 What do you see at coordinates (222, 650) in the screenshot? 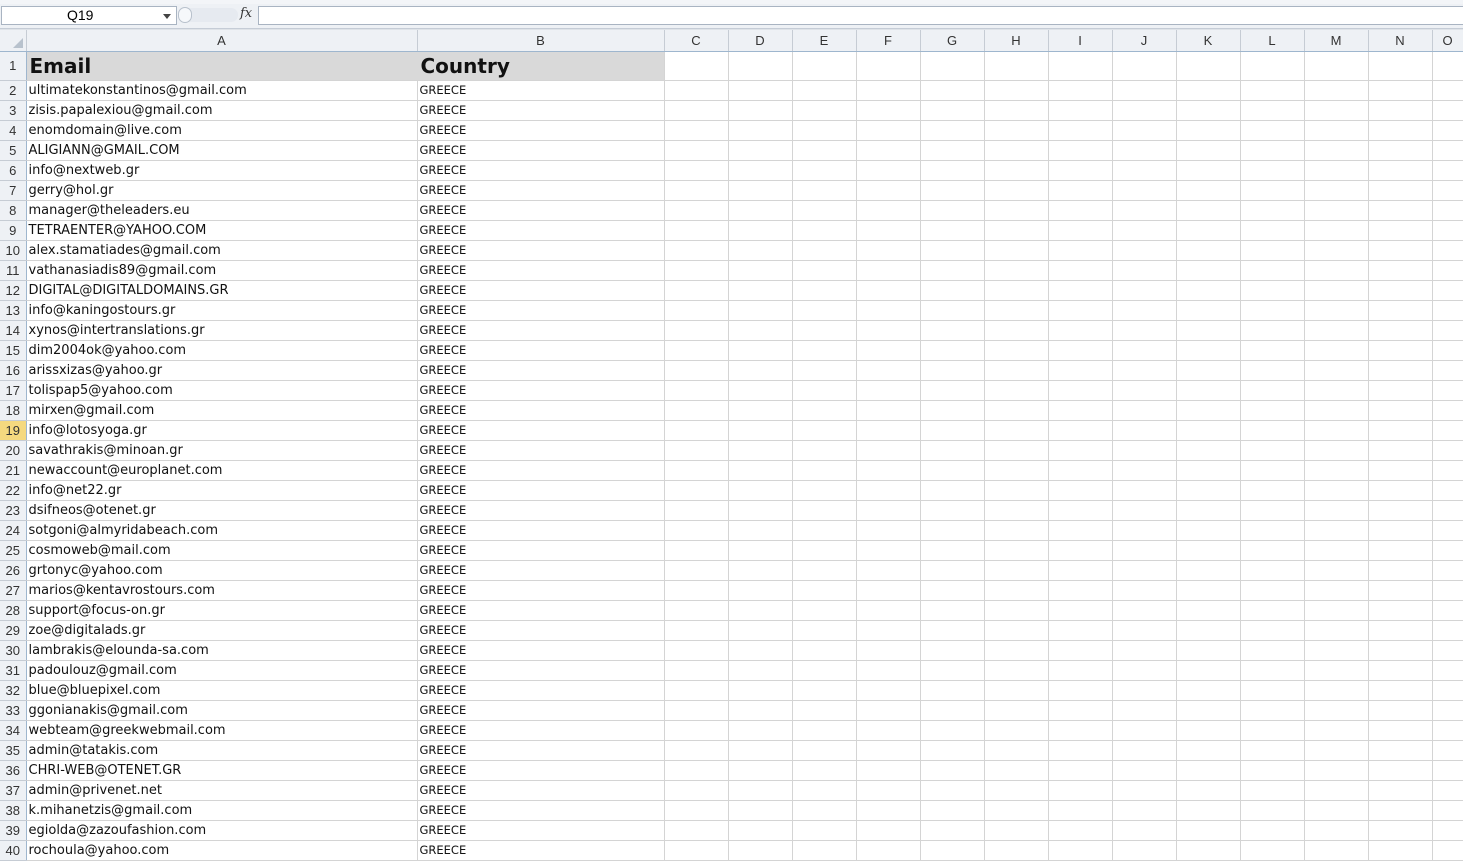
I see `email-cell: lambrakis@elounda-sa.com` at bounding box center [222, 650].